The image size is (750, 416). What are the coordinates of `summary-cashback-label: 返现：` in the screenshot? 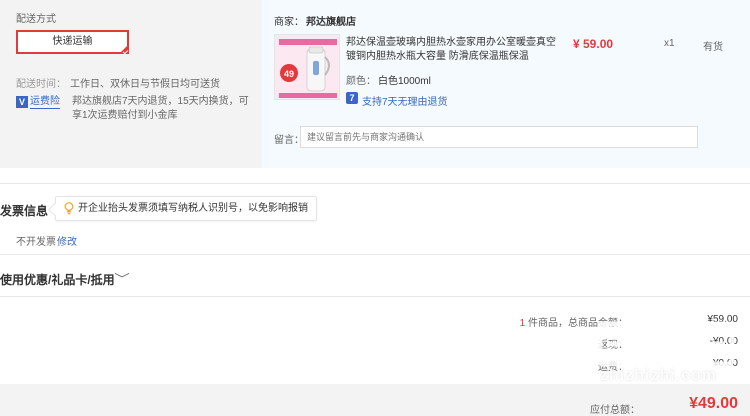 It's located at (613, 345).